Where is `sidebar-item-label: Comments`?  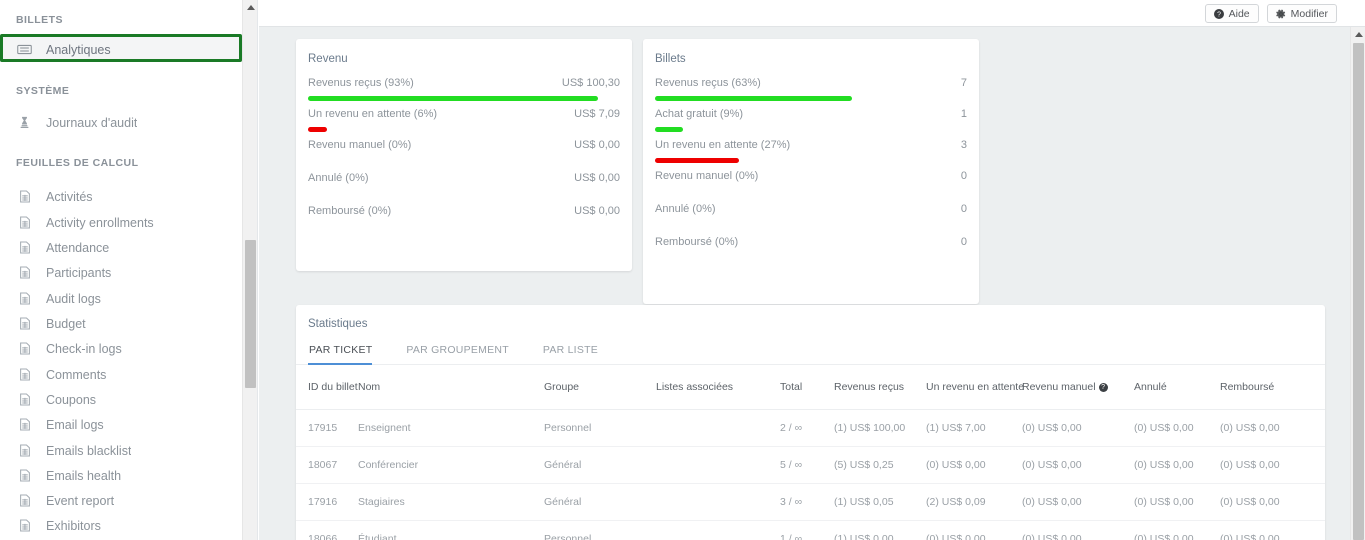 sidebar-item-label: Comments is located at coordinates (76, 374).